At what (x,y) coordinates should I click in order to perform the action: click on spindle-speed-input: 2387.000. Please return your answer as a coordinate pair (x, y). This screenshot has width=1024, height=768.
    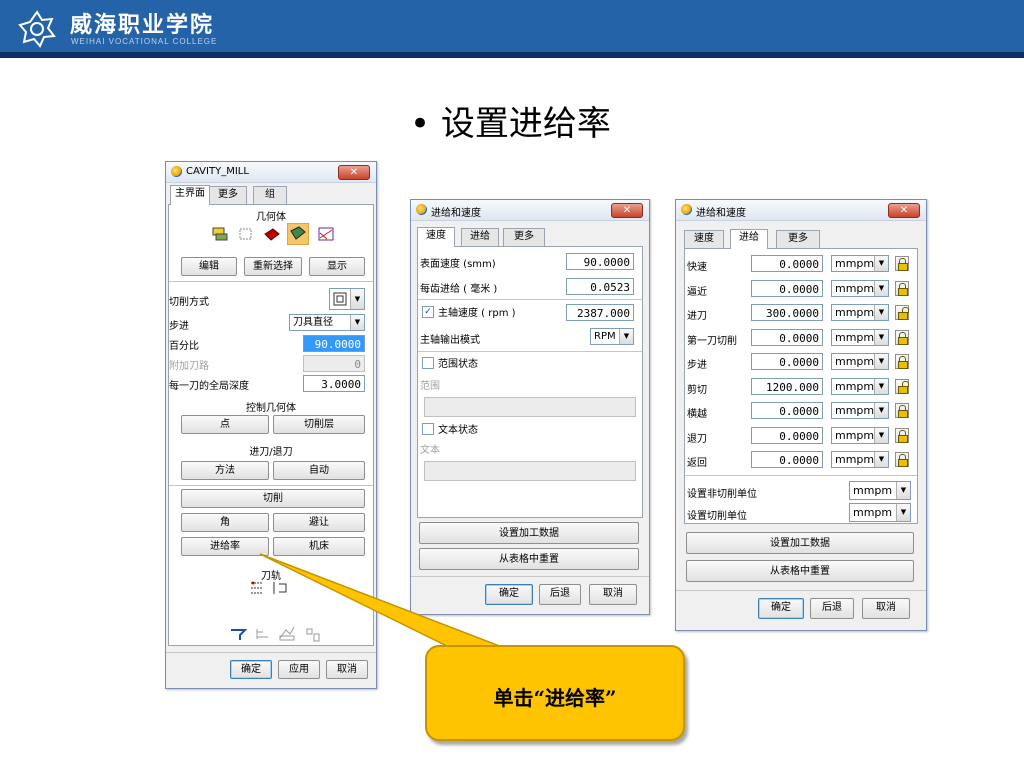
    Looking at the image, I should click on (600, 312).